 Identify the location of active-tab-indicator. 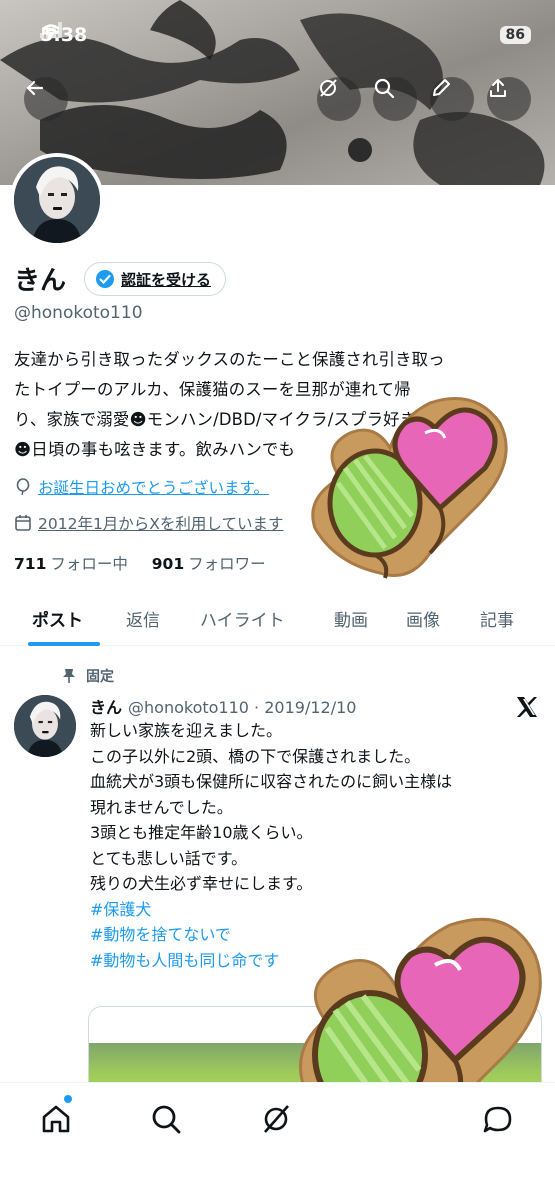
(64, 644).